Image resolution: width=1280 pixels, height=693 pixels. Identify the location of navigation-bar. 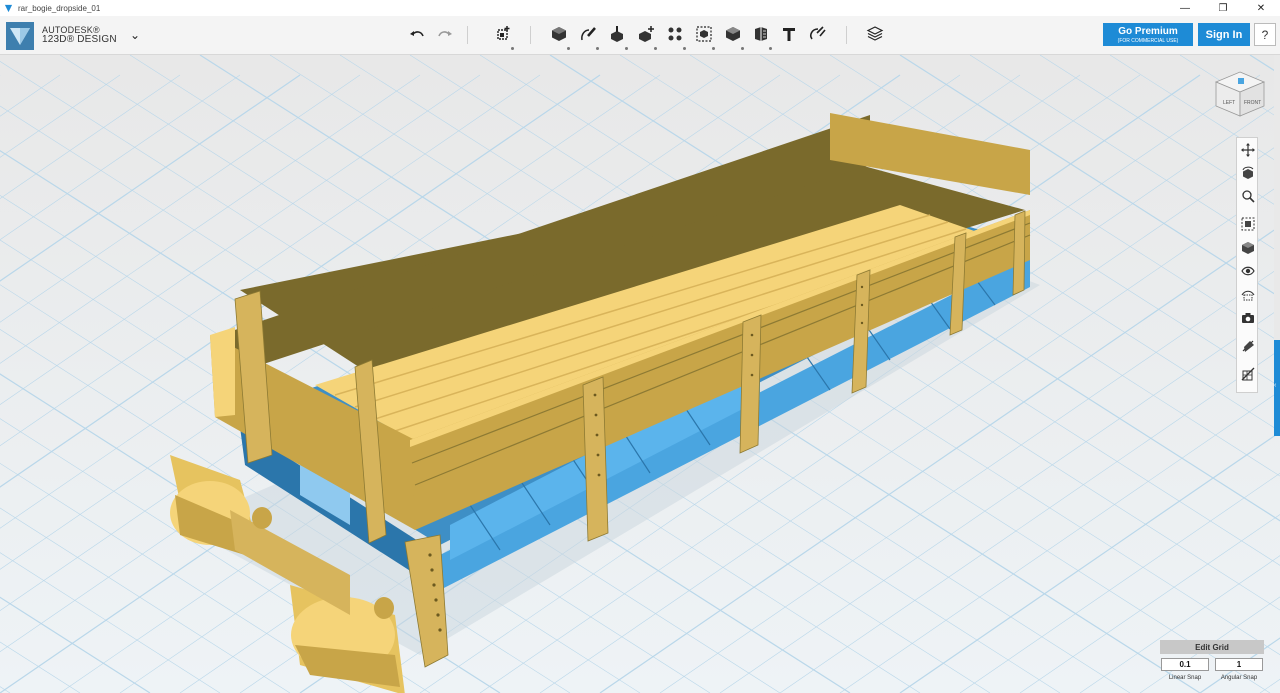
(1247, 265).